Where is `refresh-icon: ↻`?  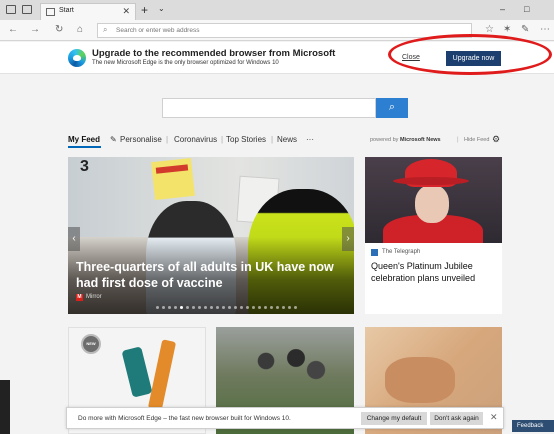 refresh-icon: ↻ is located at coordinates (59, 29).